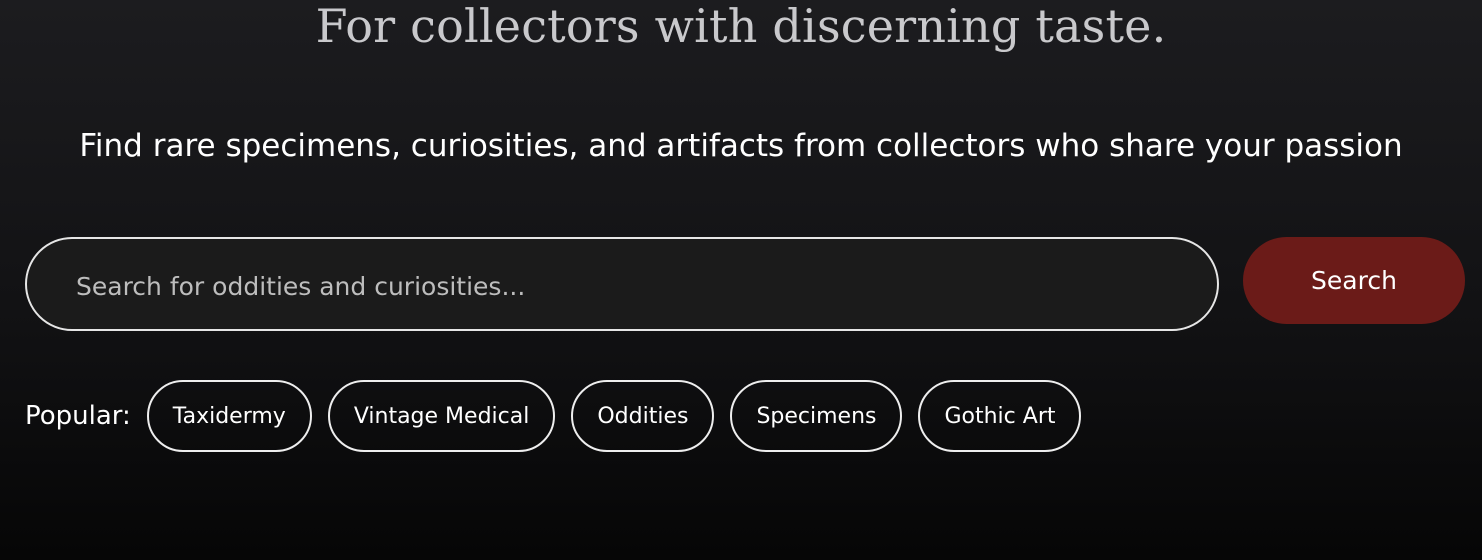 This screenshot has height=560, width=1482. What do you see at coordinates (441, 416) in the screenshot?
I see `popular-tag-vintage-medical: Vintage Medical` at bounding box center [441, 416].